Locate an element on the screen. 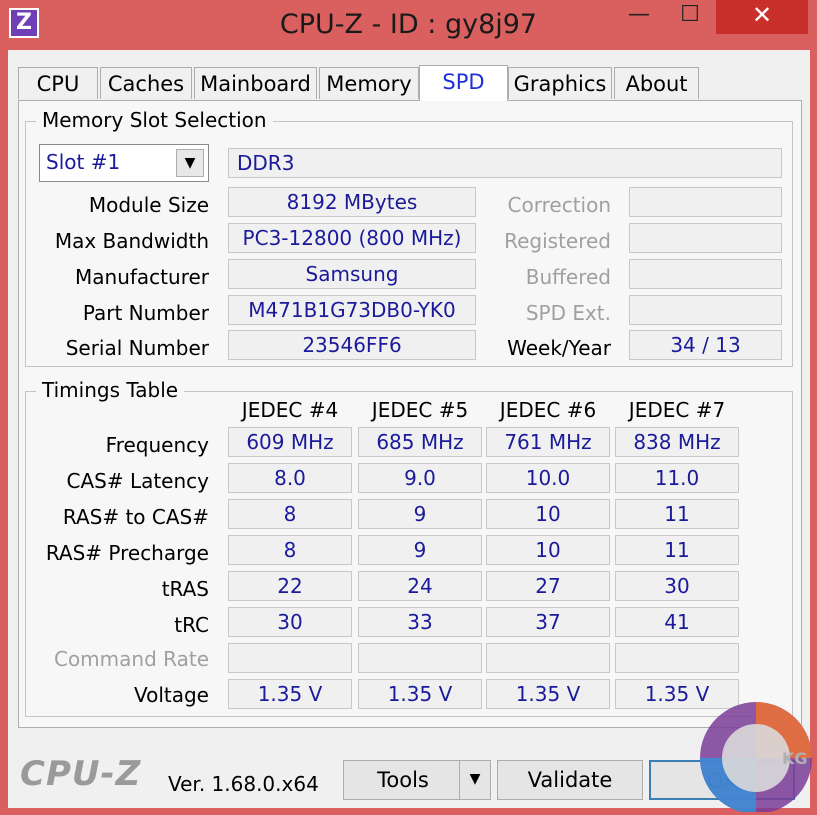  slot-select: Slot #1 ▼ is located at coordinates (124, 163).